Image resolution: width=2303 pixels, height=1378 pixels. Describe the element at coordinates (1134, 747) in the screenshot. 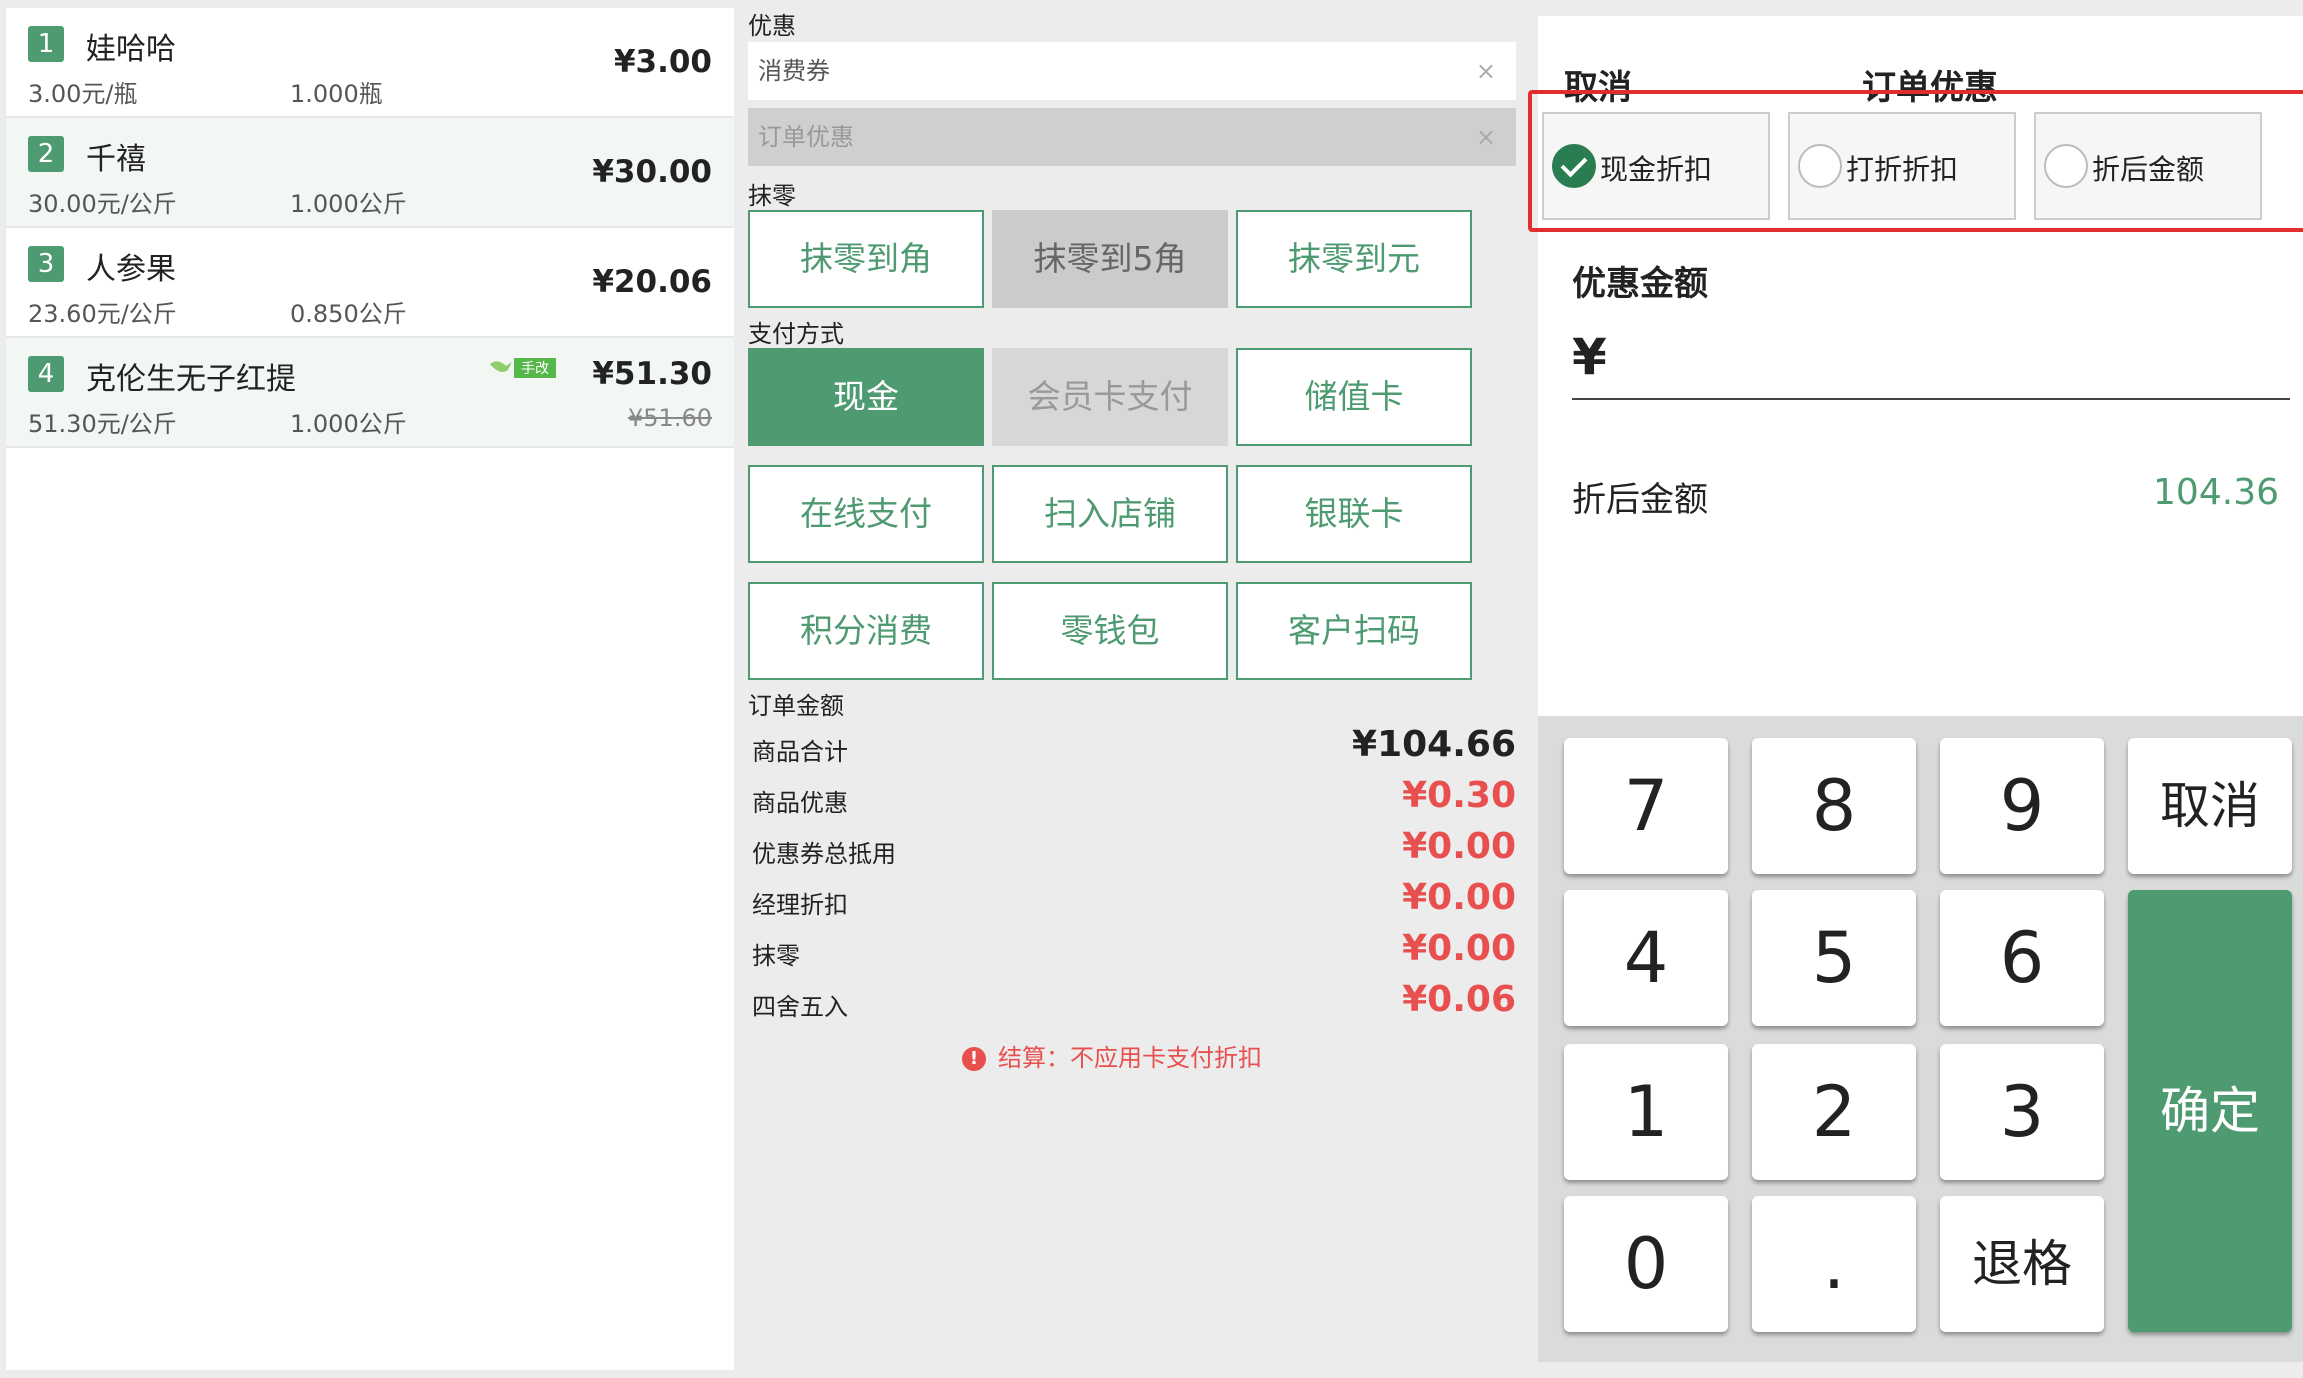

I see `summary-row-subtotal: 商品合计 ¥104.66` at that location.